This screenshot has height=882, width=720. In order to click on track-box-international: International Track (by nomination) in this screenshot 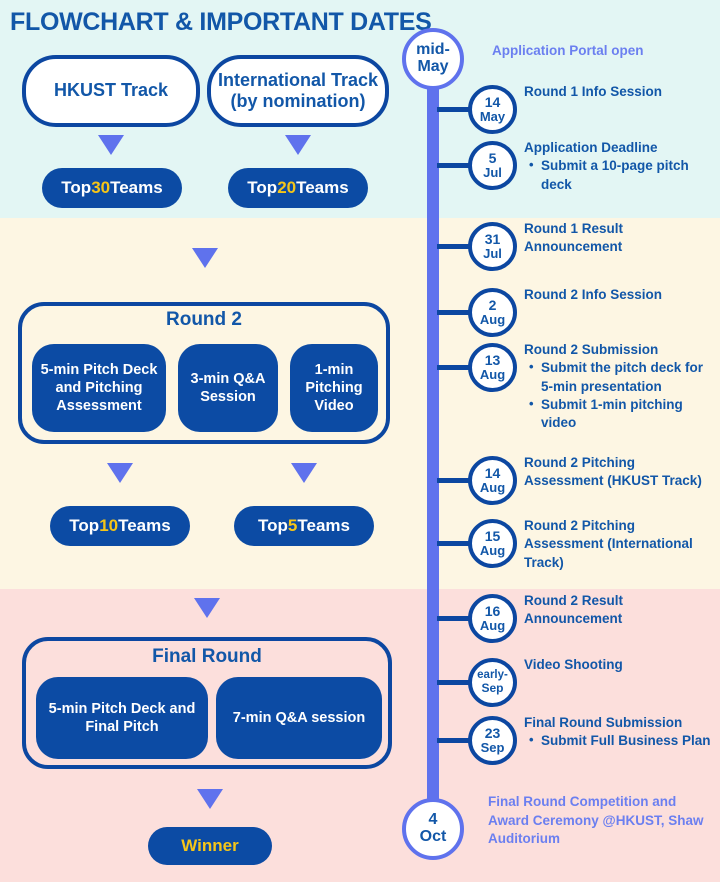, I will do `click(298, 91)`.